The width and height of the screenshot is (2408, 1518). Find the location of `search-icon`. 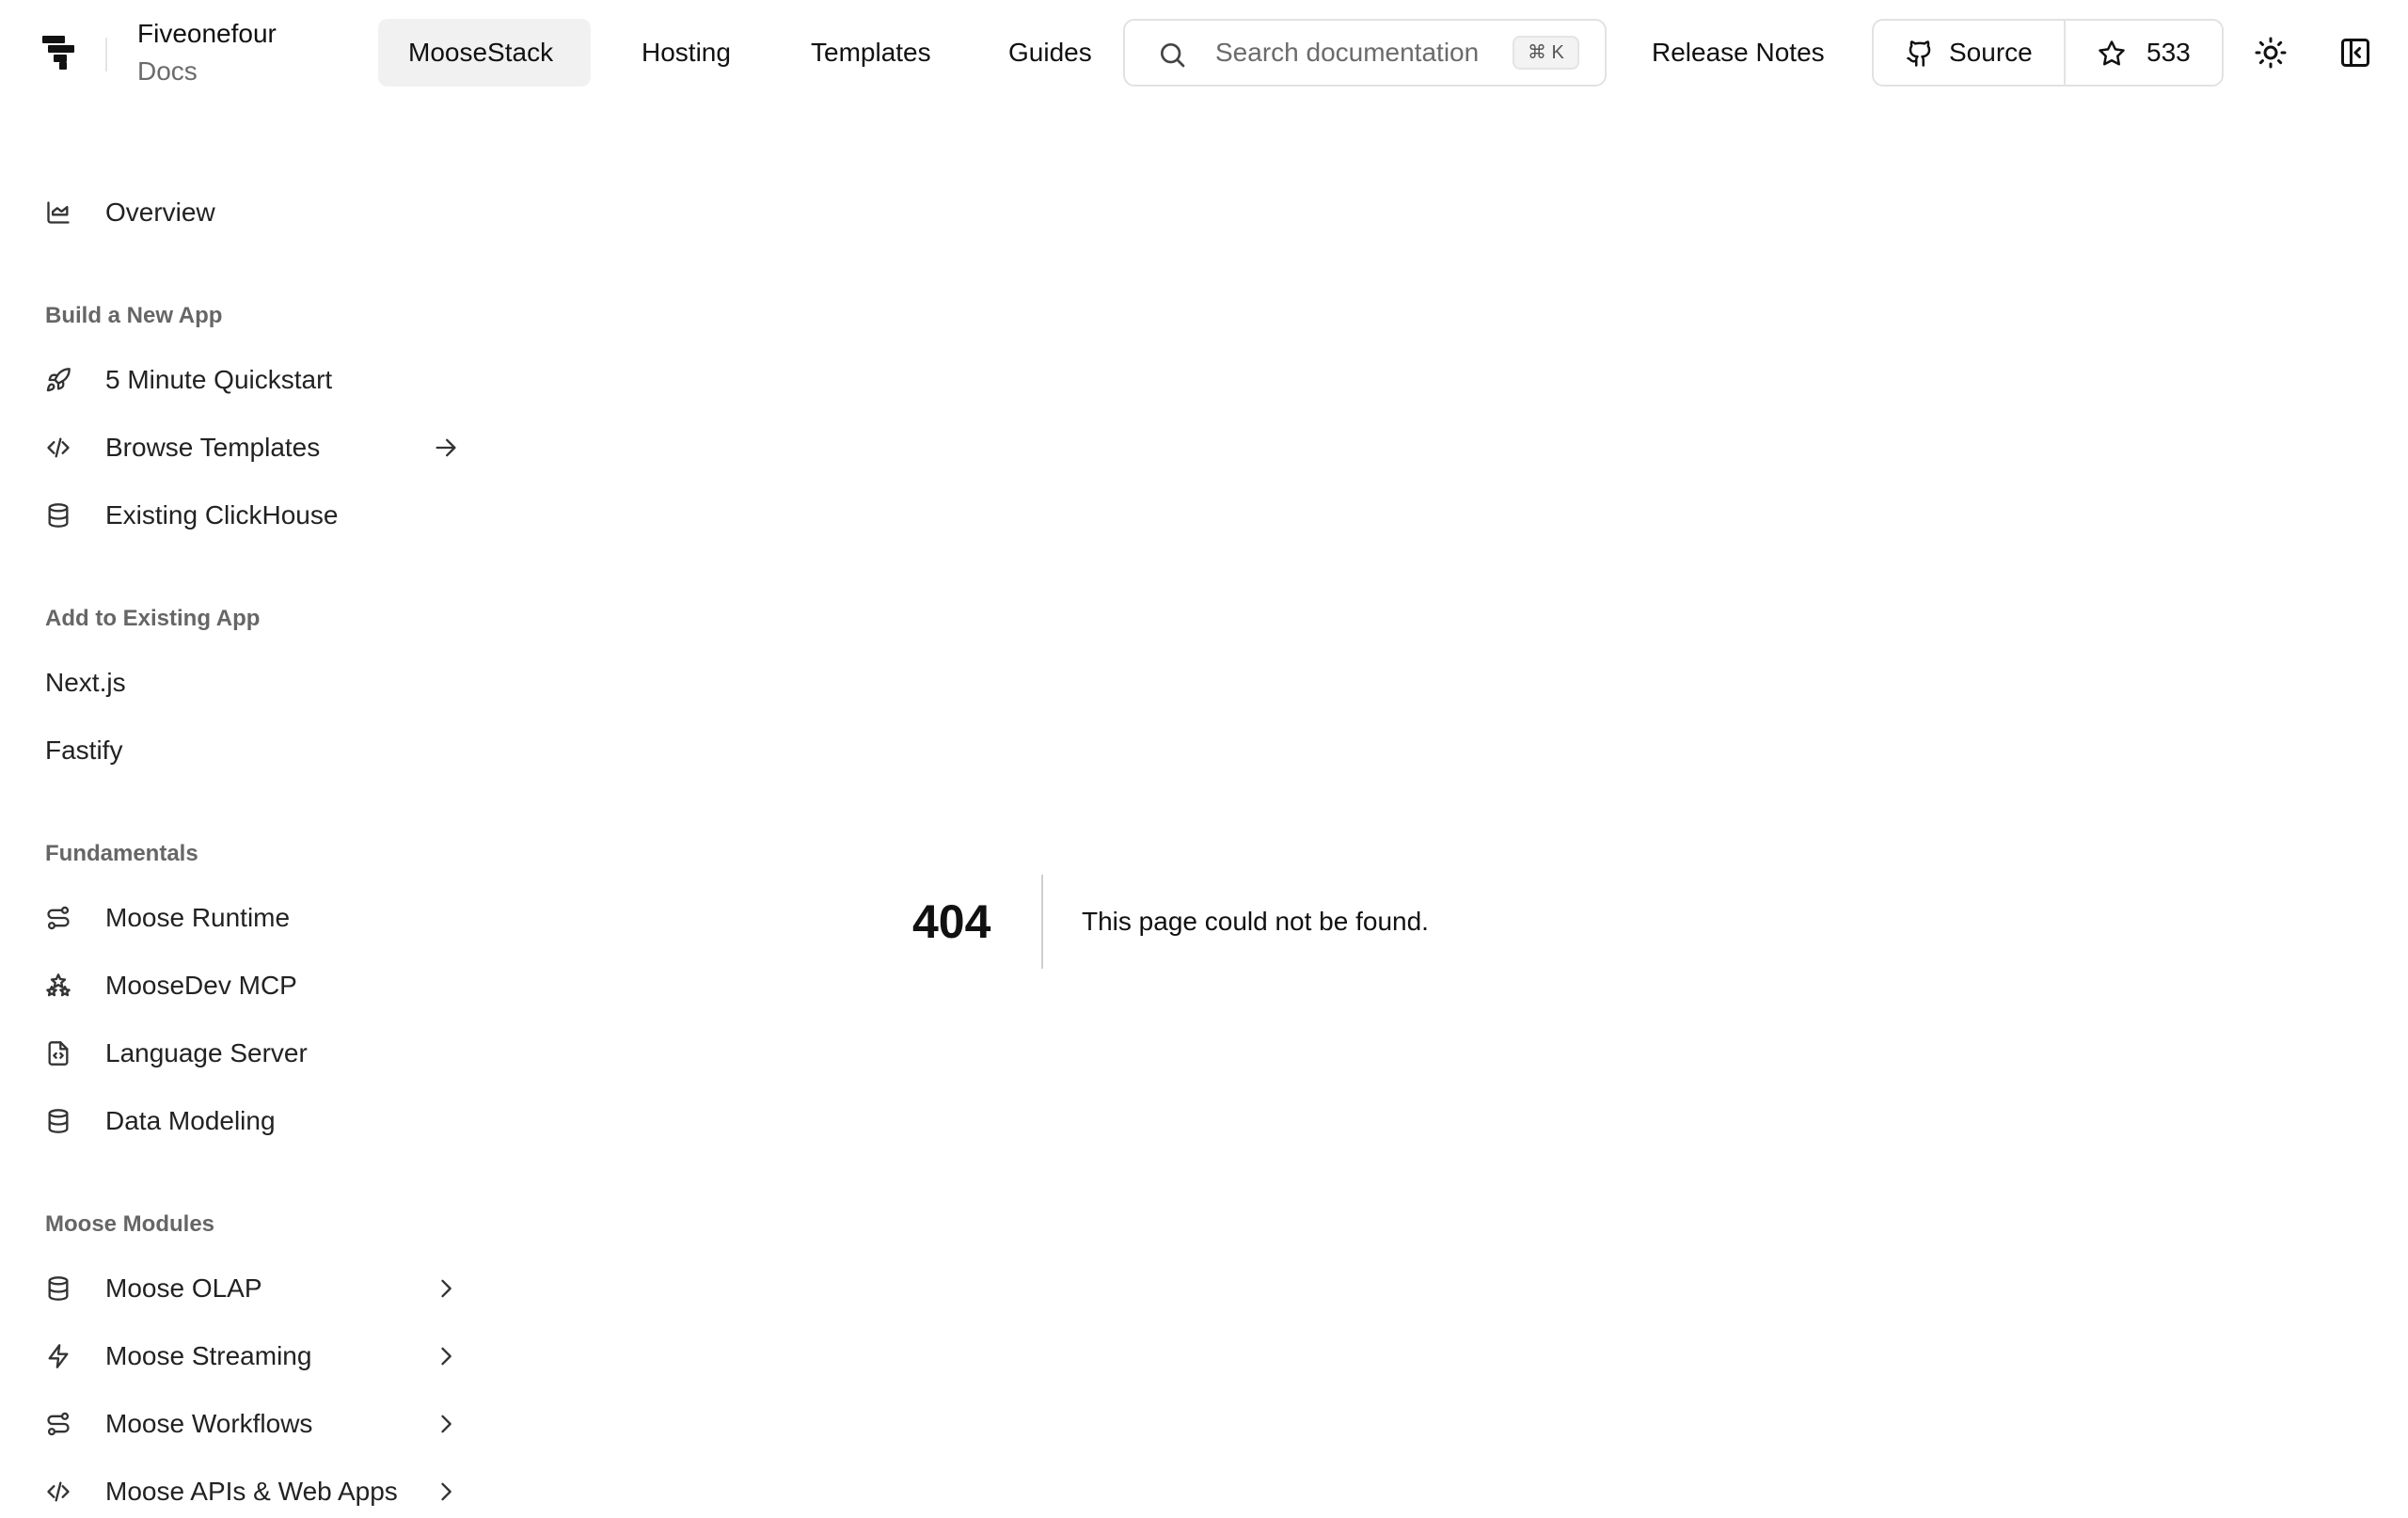

search-icon is located at coordinates (1172, 55).